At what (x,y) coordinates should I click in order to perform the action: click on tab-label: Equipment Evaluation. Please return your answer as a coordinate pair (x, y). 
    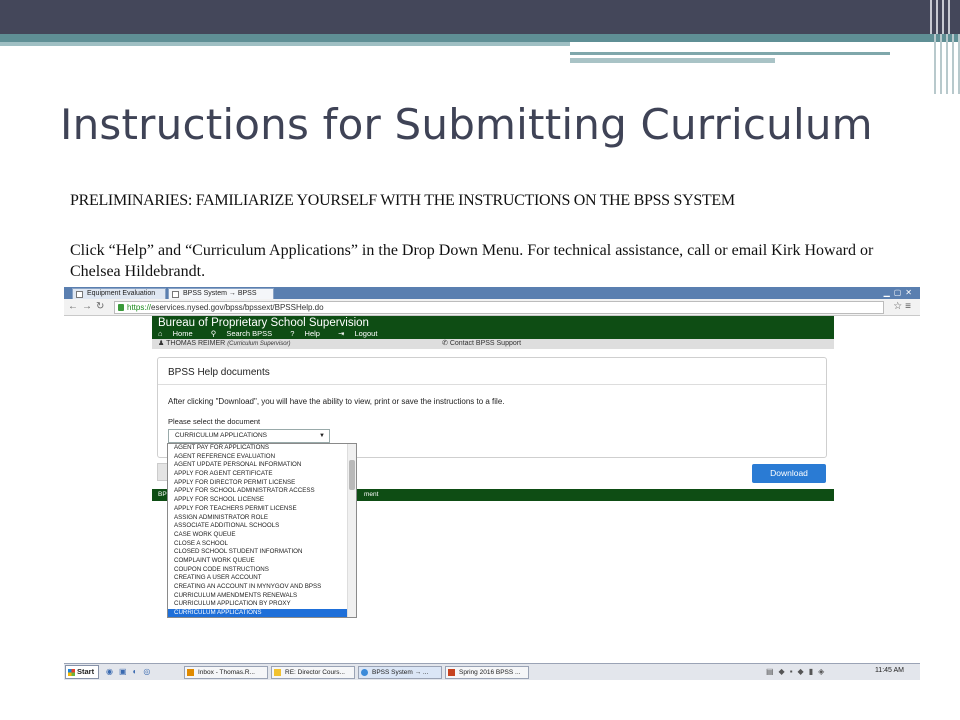
    Looking at the image, I should click on (121, 293).